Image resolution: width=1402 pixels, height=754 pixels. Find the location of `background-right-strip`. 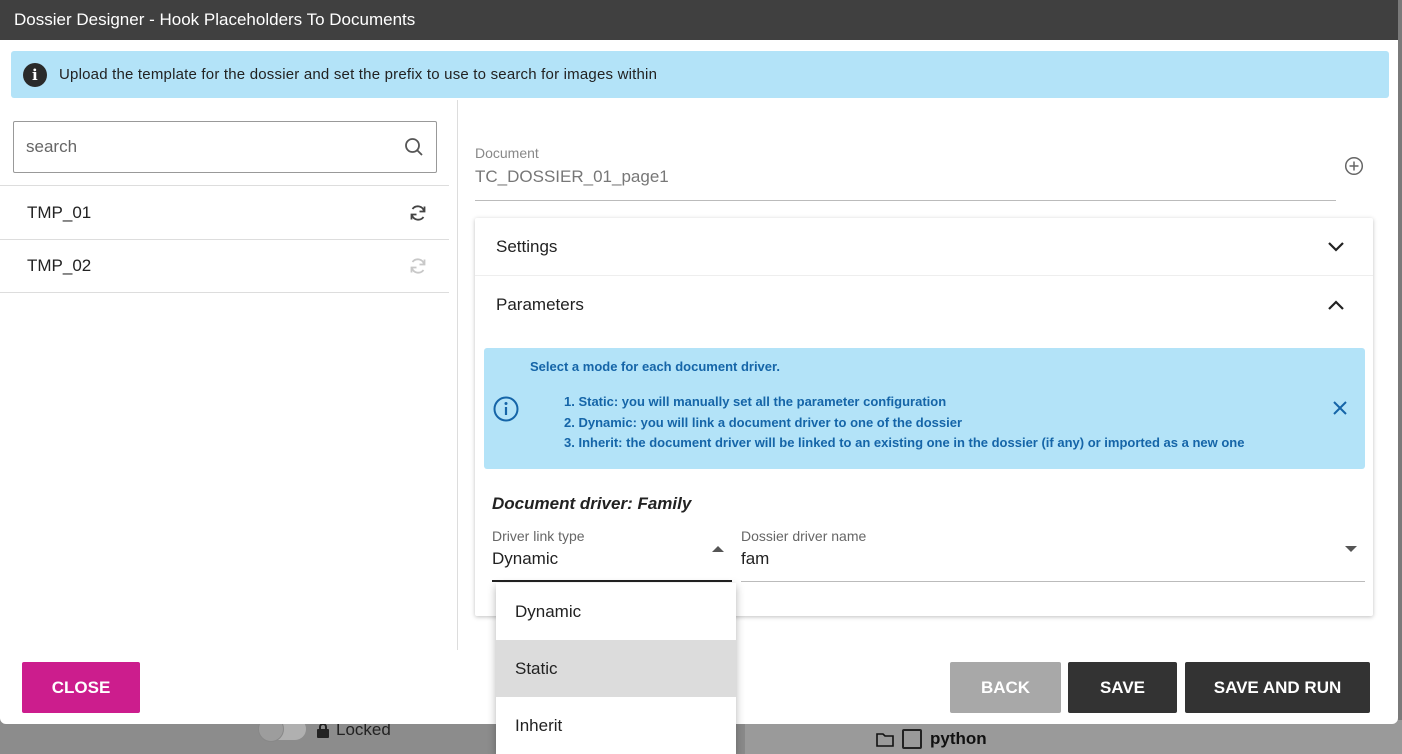

background-right-strip is located at coordinates (1073, 737).